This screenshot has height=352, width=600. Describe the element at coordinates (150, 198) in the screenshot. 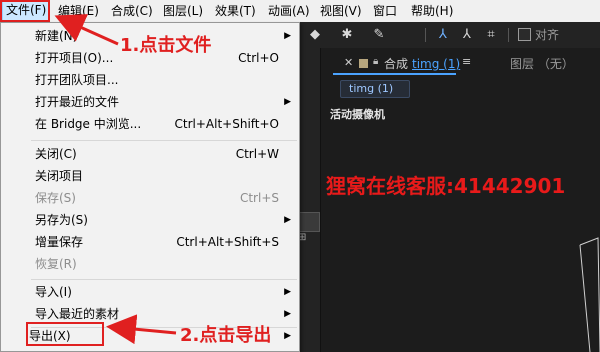

I see `menu-item-save: 保存(S) Ctrl+S` at that location.